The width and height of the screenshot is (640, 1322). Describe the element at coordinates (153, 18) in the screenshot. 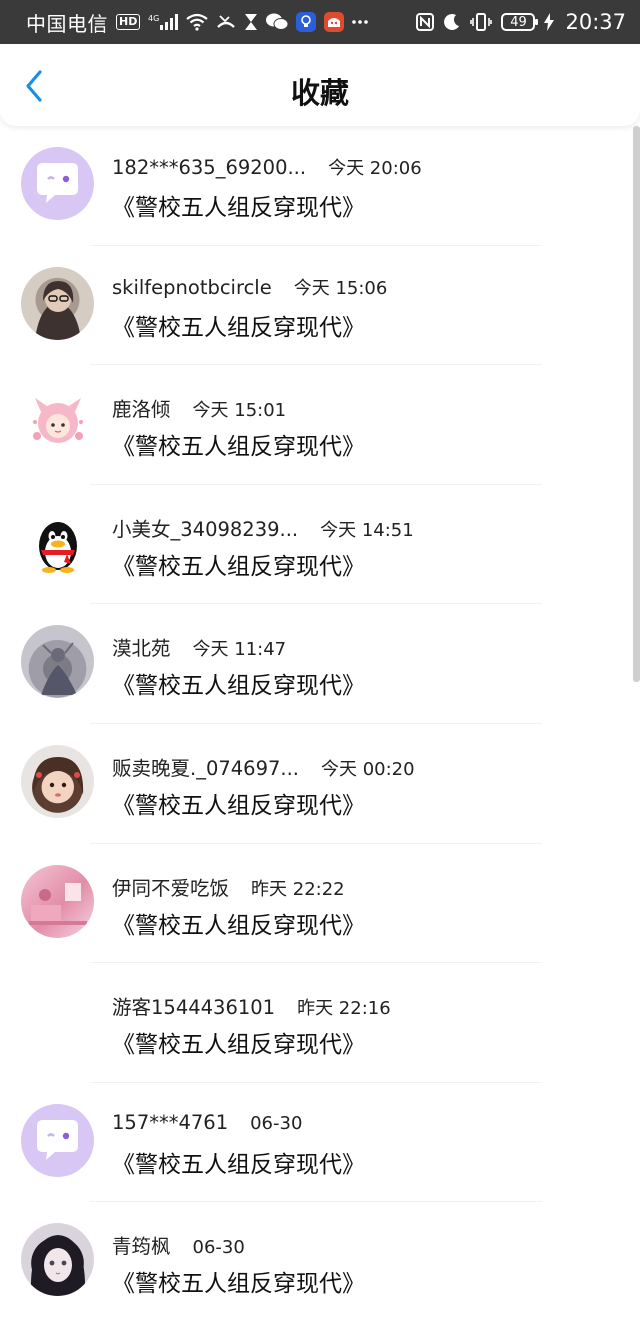

I see `network-type-label: 4G` at that location.